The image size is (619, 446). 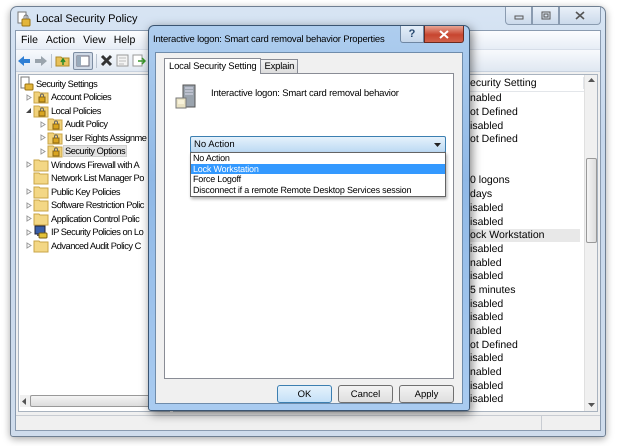 I want to click on tree-item: IP Security Policies on Lo, so click(x=97, y=232).